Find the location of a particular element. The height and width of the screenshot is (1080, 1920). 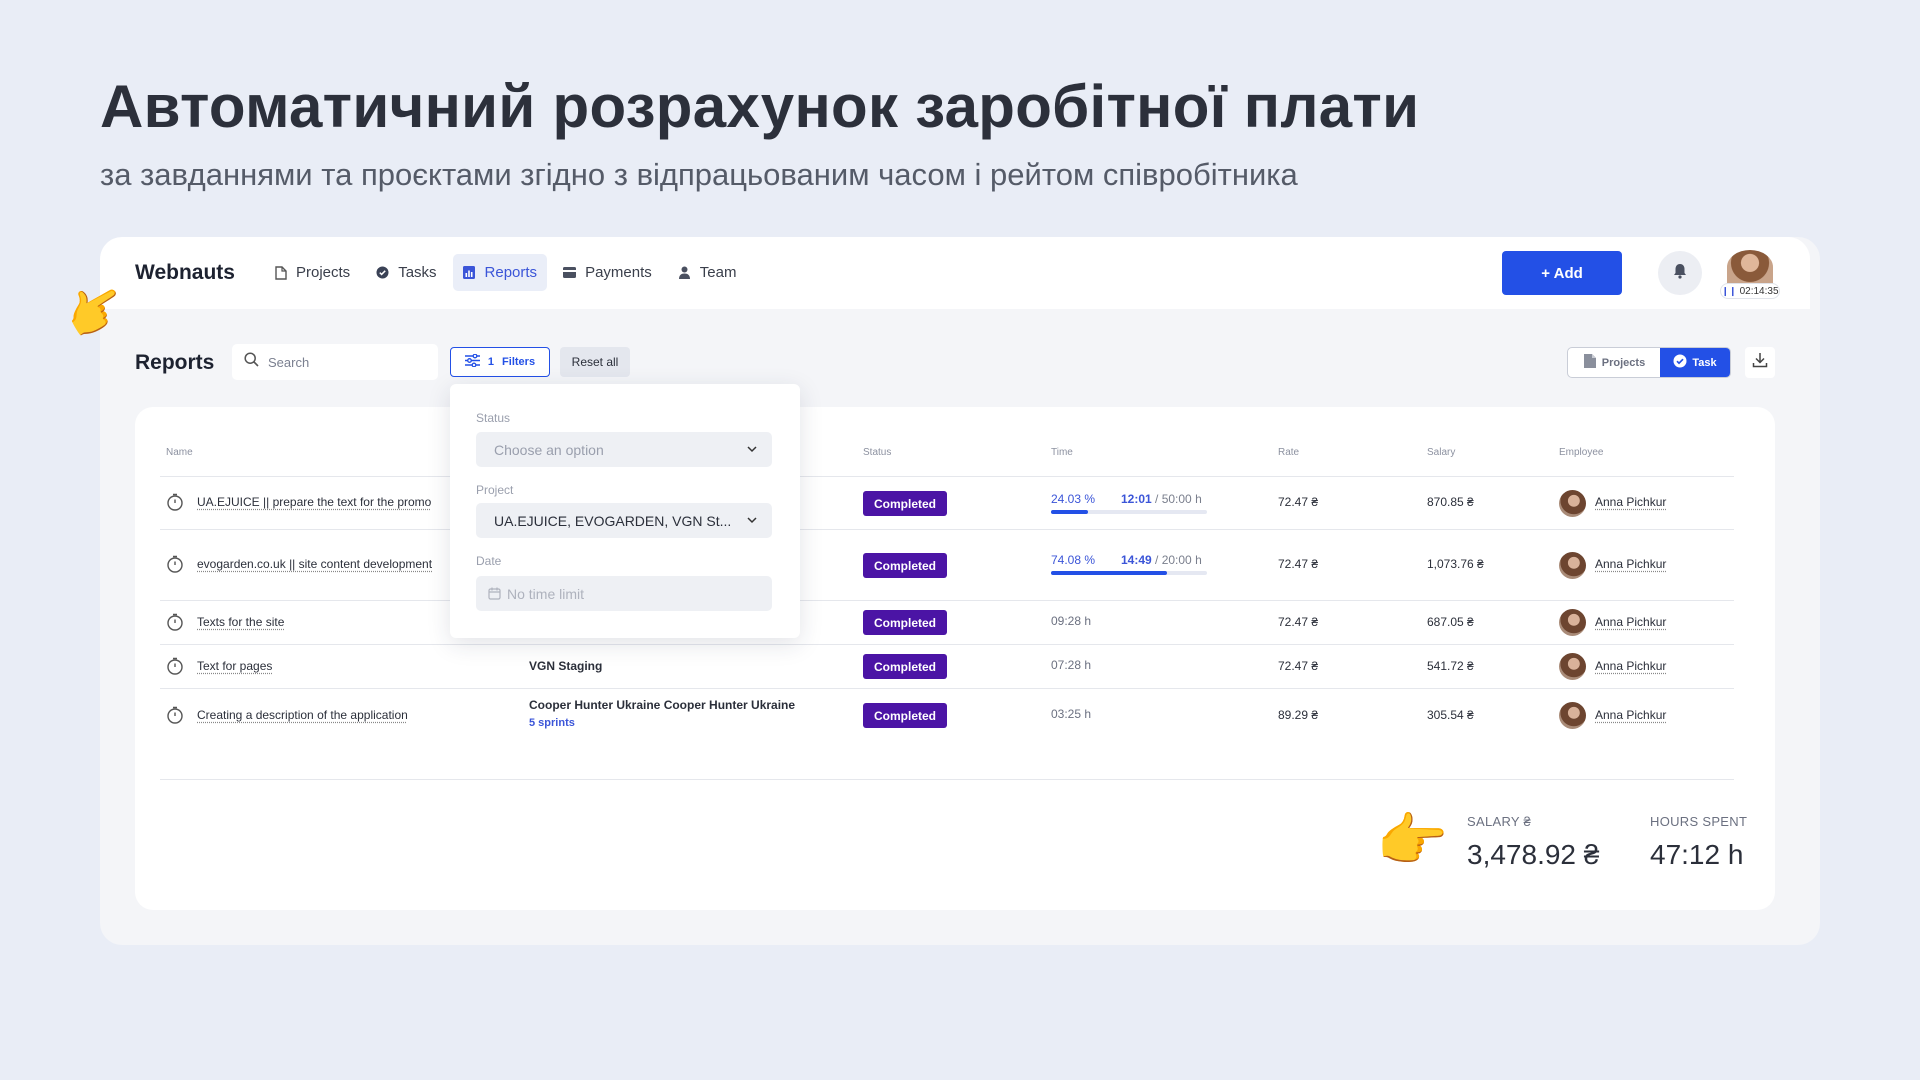

time-current: 14:49 is located at coordinates (1136, 560).